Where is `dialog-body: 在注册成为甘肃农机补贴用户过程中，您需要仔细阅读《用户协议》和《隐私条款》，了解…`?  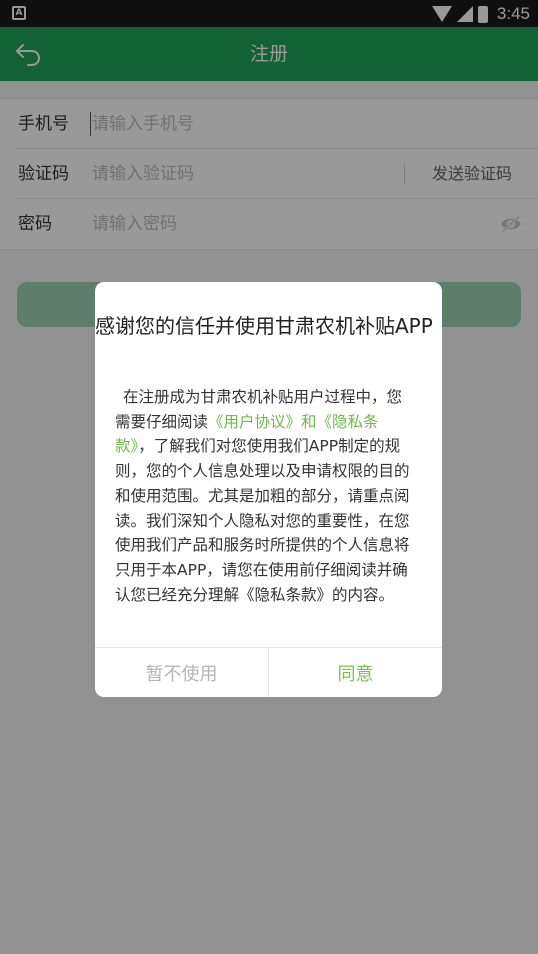 dialog-body: 在注册成为甘肃农机补贴用户过程中，您需要仔细阅读《用户协议》和《隐私条款》，了解… is located at coordinates (265, 496).